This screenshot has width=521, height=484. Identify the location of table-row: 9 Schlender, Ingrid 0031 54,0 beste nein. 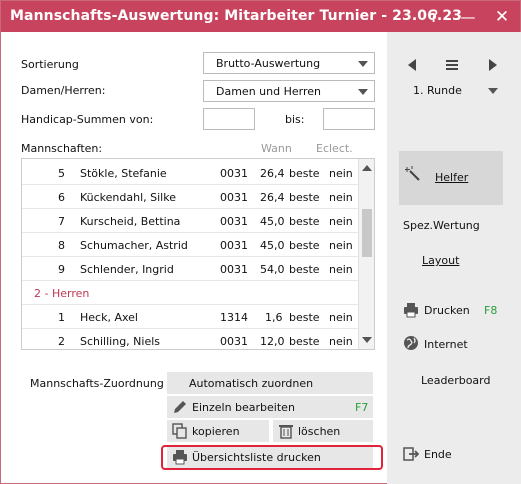
(190, 269).